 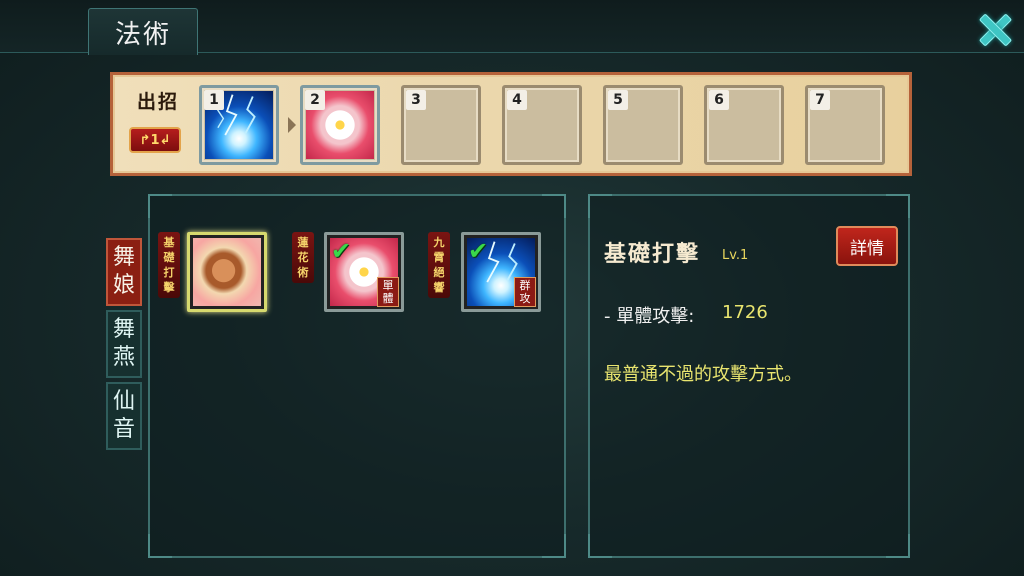 I want to click on sequence-arrow-icon, so click(x=292, y=125).